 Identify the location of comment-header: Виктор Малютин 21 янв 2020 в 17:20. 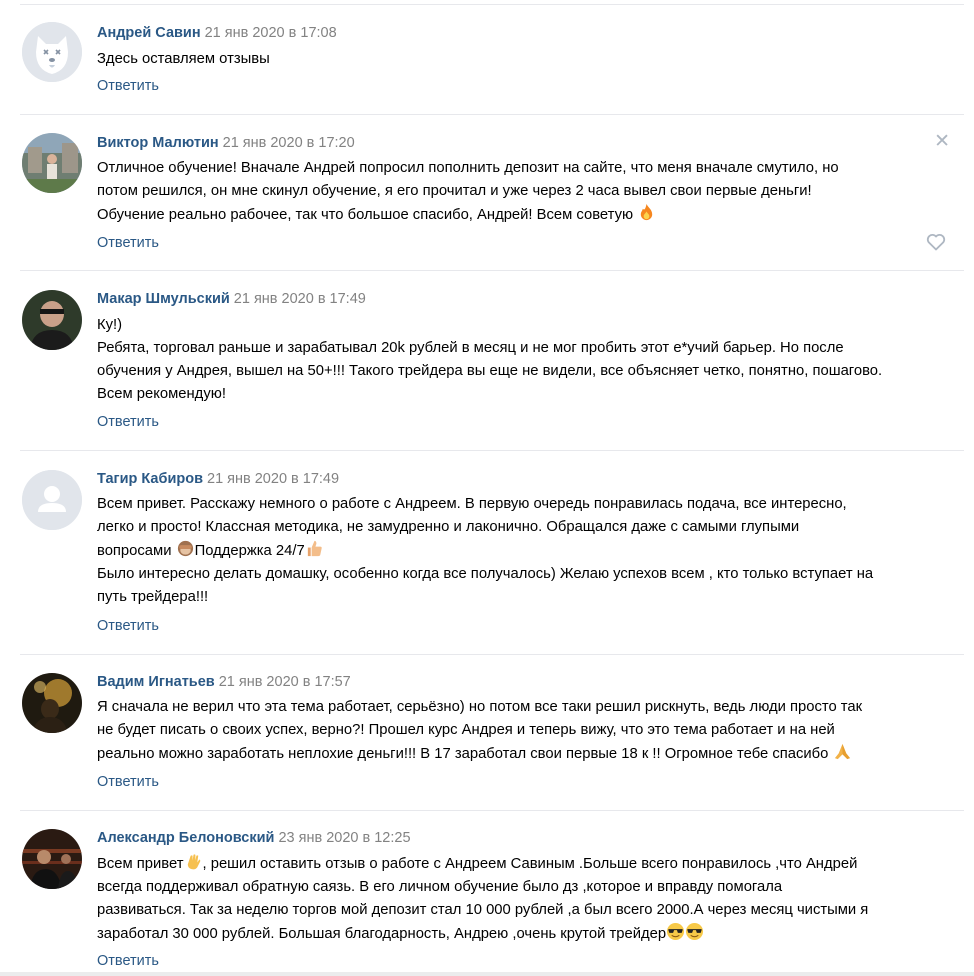
(226, 143).